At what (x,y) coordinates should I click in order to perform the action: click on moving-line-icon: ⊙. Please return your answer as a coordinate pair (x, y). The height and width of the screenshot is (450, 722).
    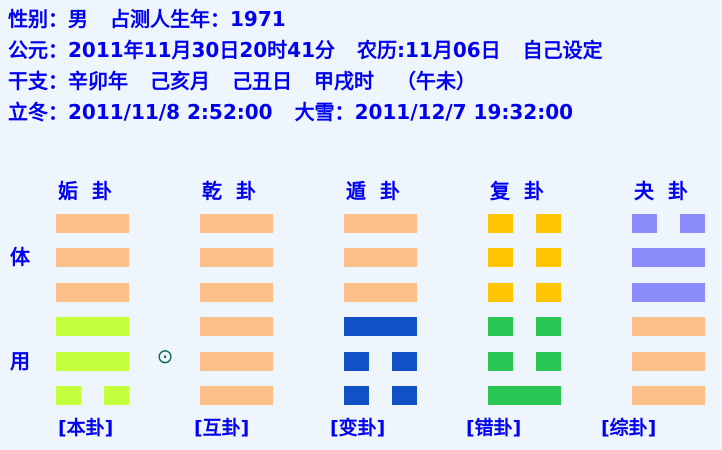
    Looking at the image, I should click on (165, 356).